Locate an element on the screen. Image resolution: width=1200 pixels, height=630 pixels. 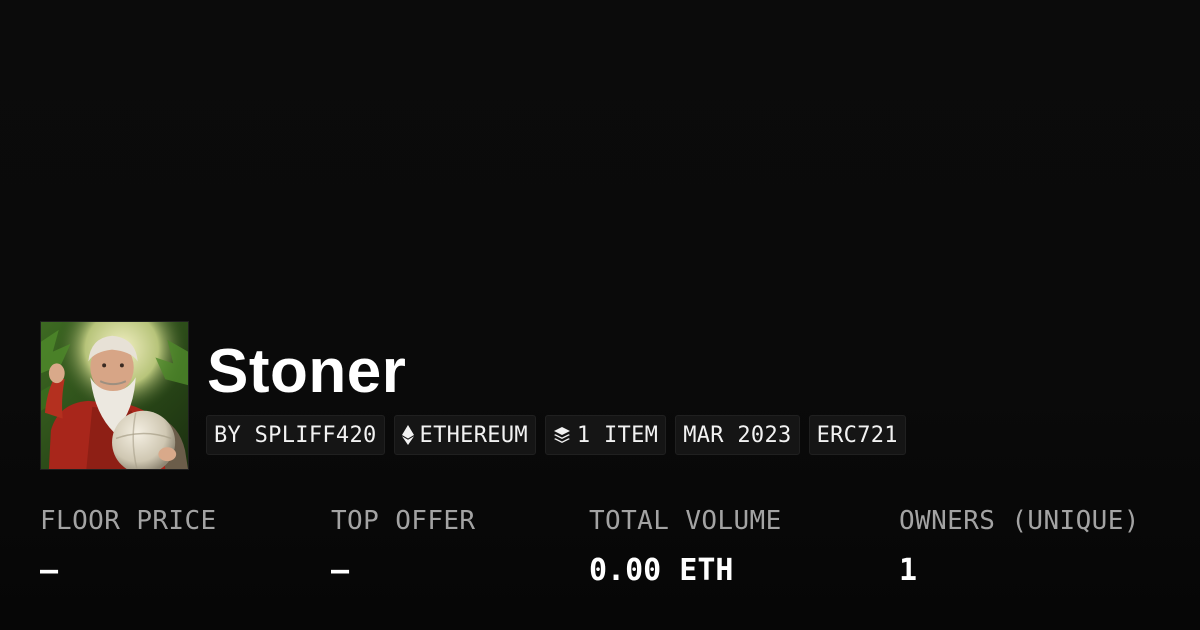
floor-price-stat: FLOOR PRICE – is located at coordinates (128, 546).